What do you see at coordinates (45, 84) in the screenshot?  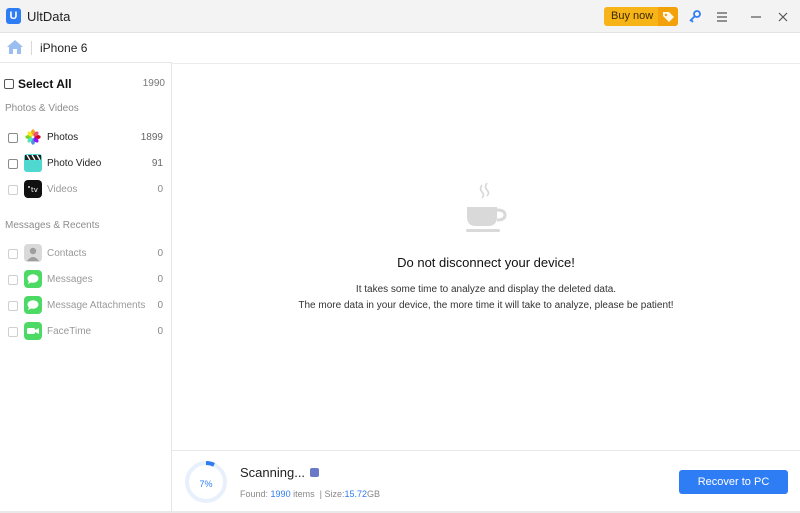 I see `select-all-label: Select All` at bounding box center [45, 84].